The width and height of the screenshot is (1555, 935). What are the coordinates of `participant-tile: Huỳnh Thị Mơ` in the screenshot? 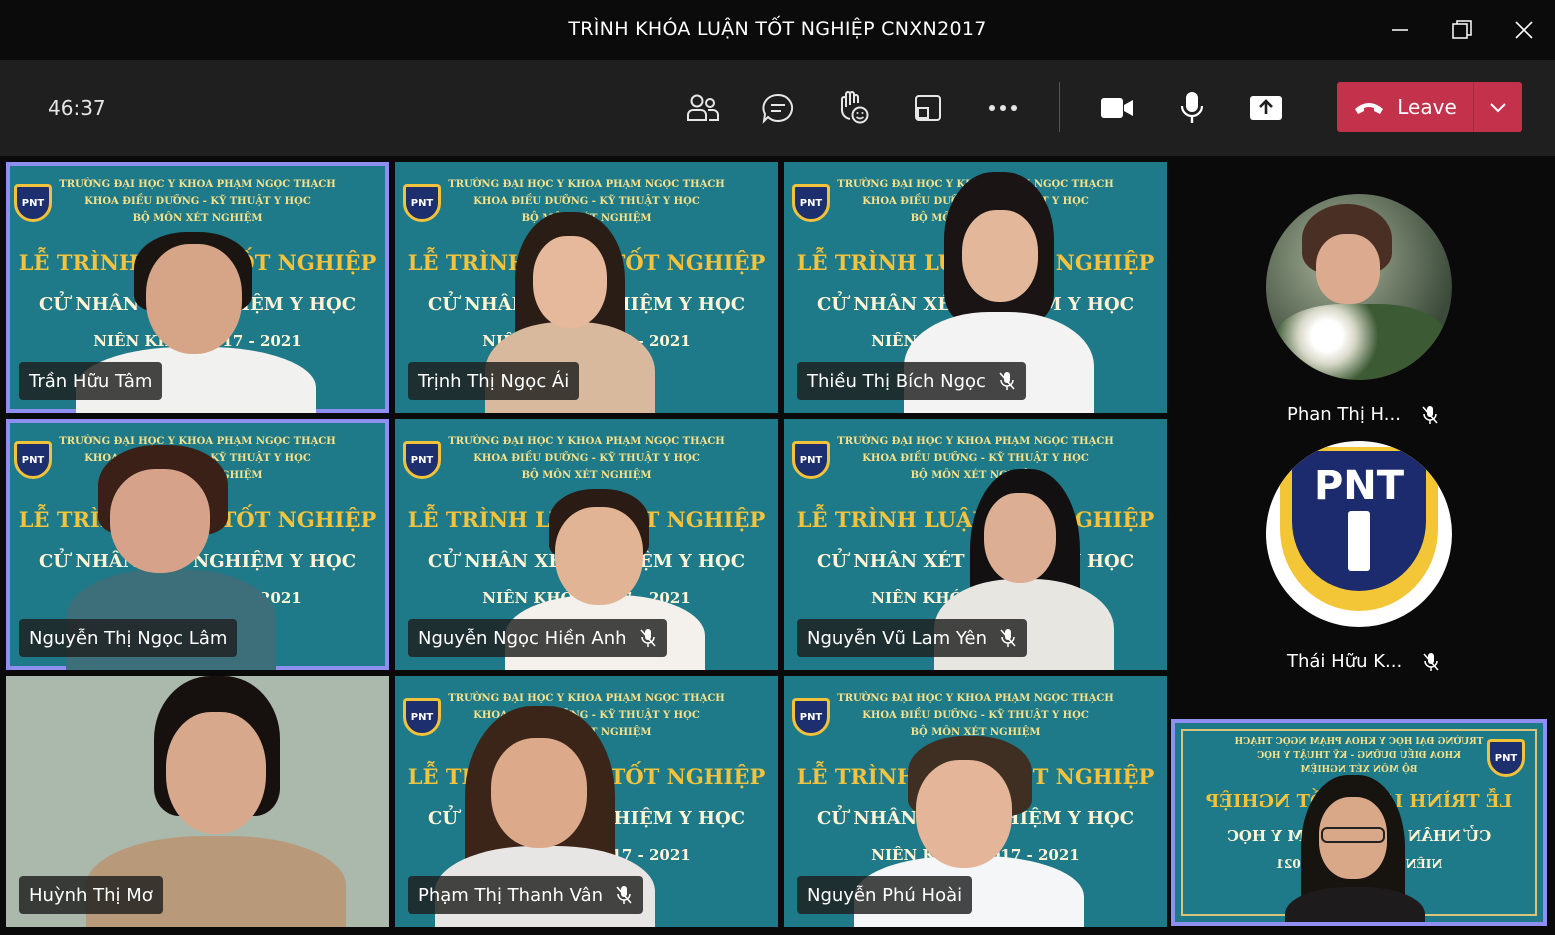 It's located at (197, 801).